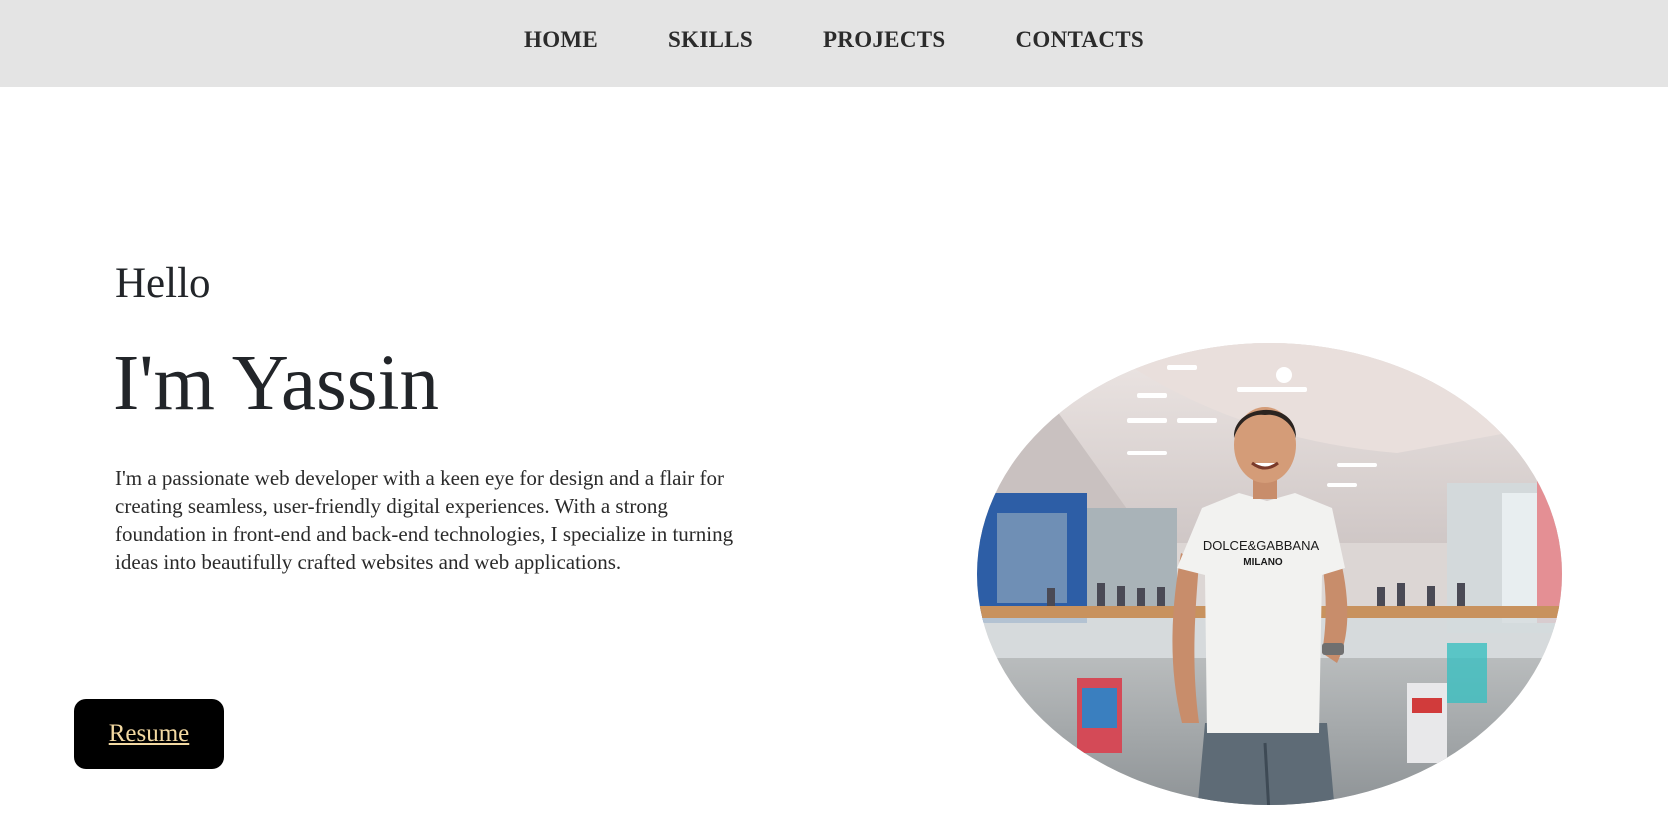 The height and width of the screenshot is (820, 1668). What do you see at coordinates (561, 39) in the screenshot?
I see `nav-home-link: HOME` at bounding box center [561, 39].